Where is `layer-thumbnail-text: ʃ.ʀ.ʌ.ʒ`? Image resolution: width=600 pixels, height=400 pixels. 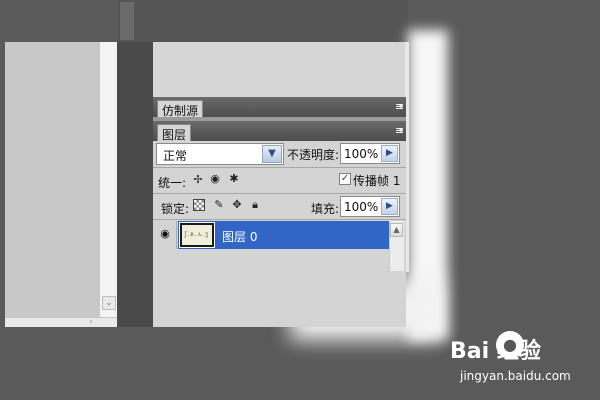
layer-thumbnail-text: ʃ.ʀ.ʌ.ʒ is located at coordinates (197, 234).